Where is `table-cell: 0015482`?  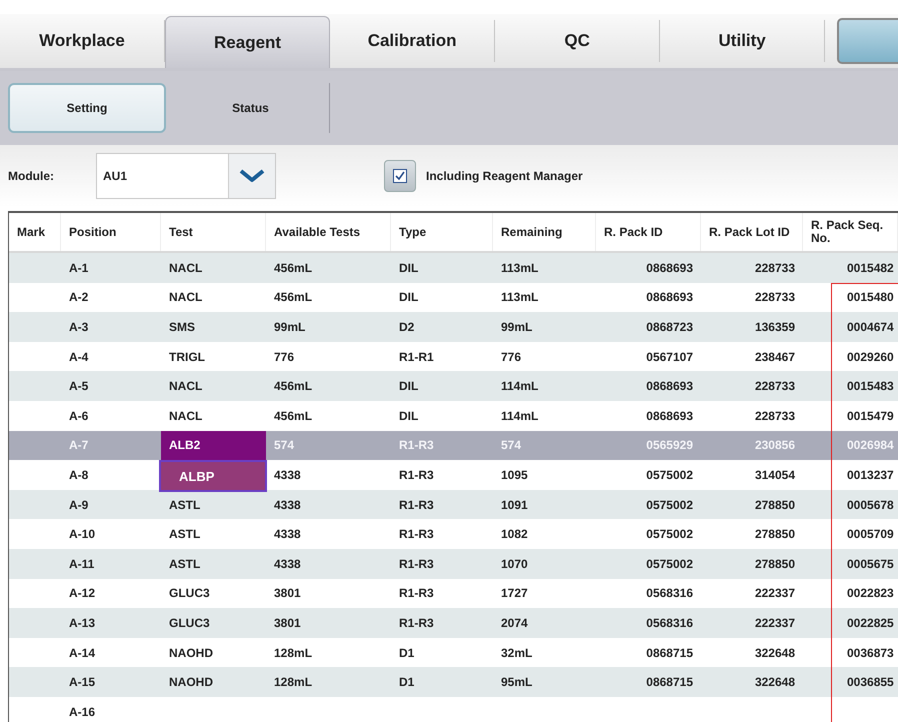 table-cell: 0015482 is located at coordinates (870, 267).